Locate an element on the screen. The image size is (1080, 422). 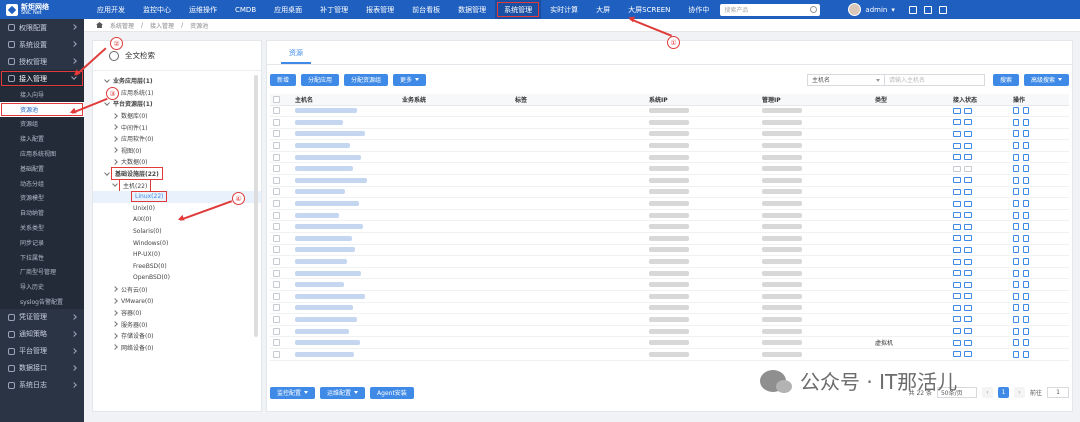
ops-config-button: 运维配置 is located at coordinates (343, 392).